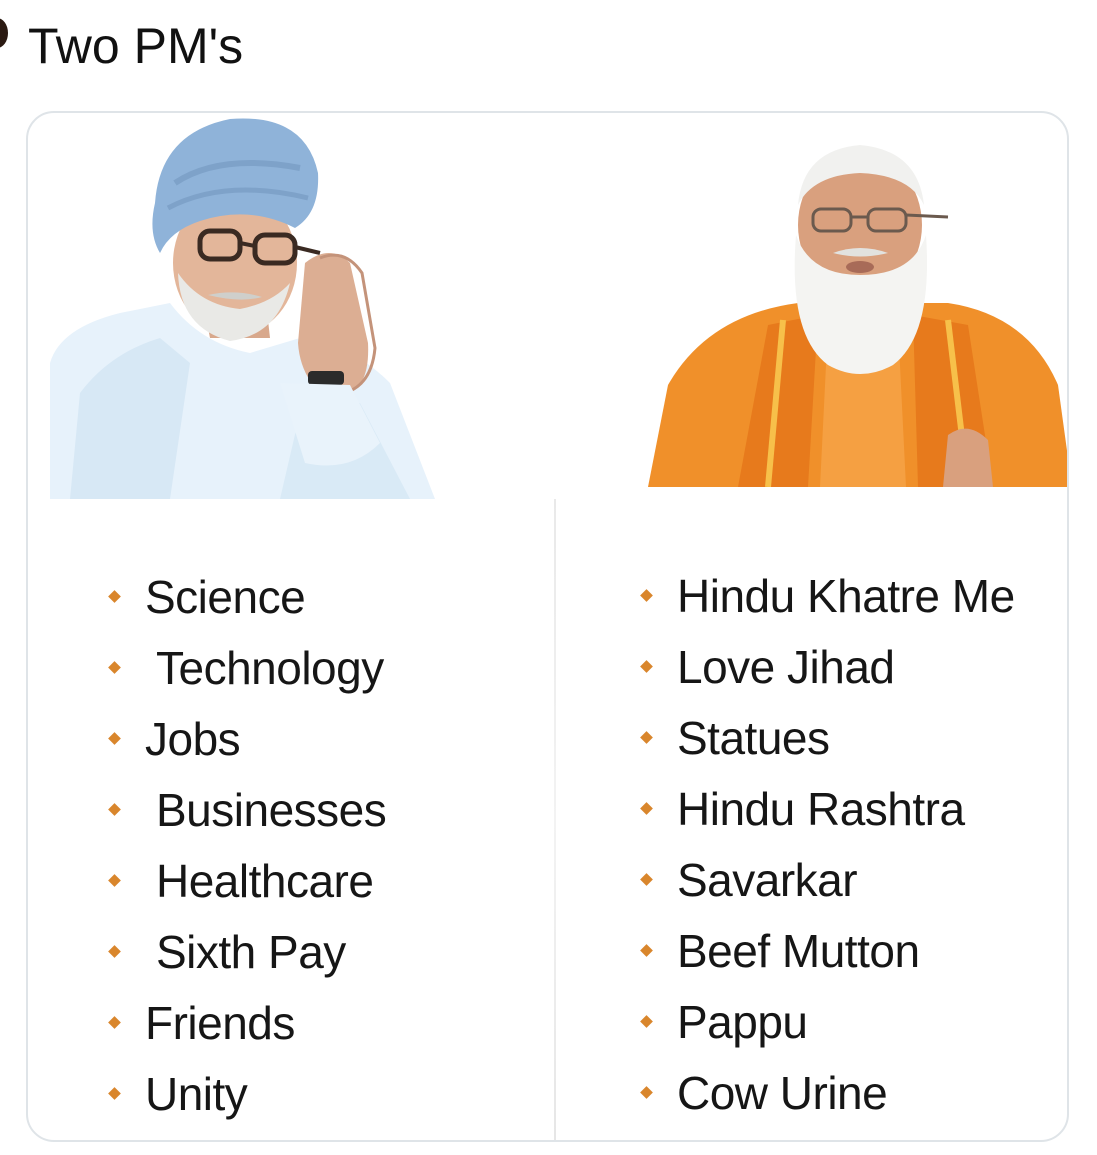 The height and width of the screenshot is (1155, 1097). What do you see at coordinates (4, 33) in the screenshot?
I see `avatar` at bounding box center [4, 33].